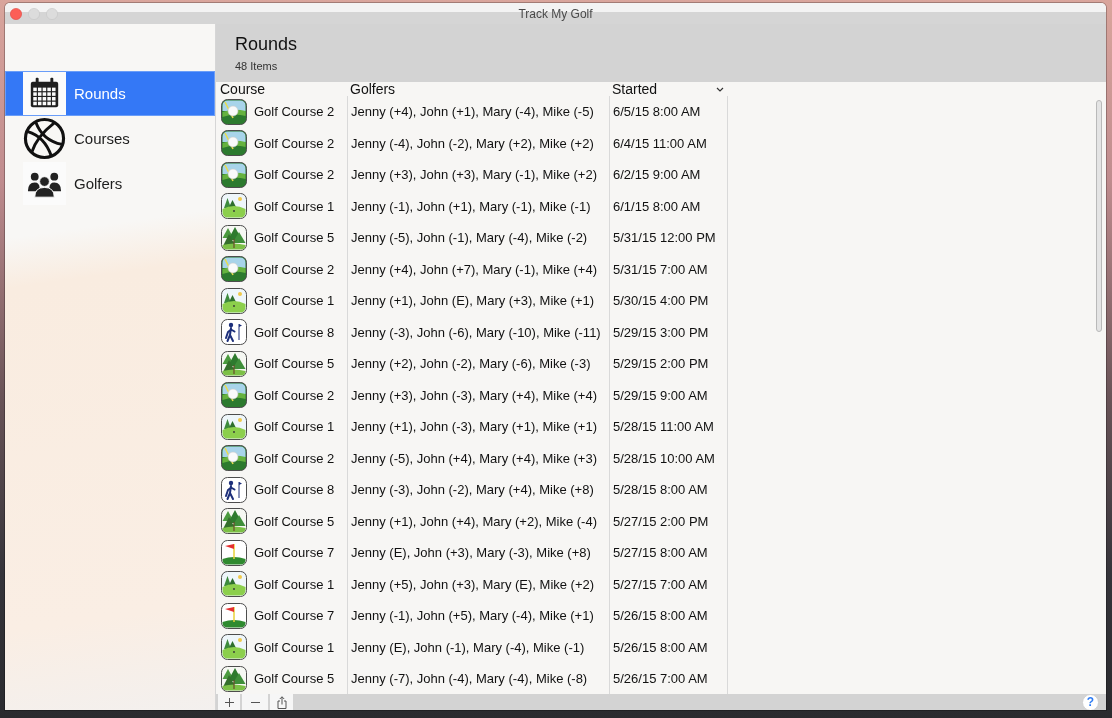  What do you see at coordinates (479, 206) in the screenshot?
I see `golfer-scores: Jenny (-1), John (+1), Mary (-1), Mike (-1)` at bounding box center [479, 206].